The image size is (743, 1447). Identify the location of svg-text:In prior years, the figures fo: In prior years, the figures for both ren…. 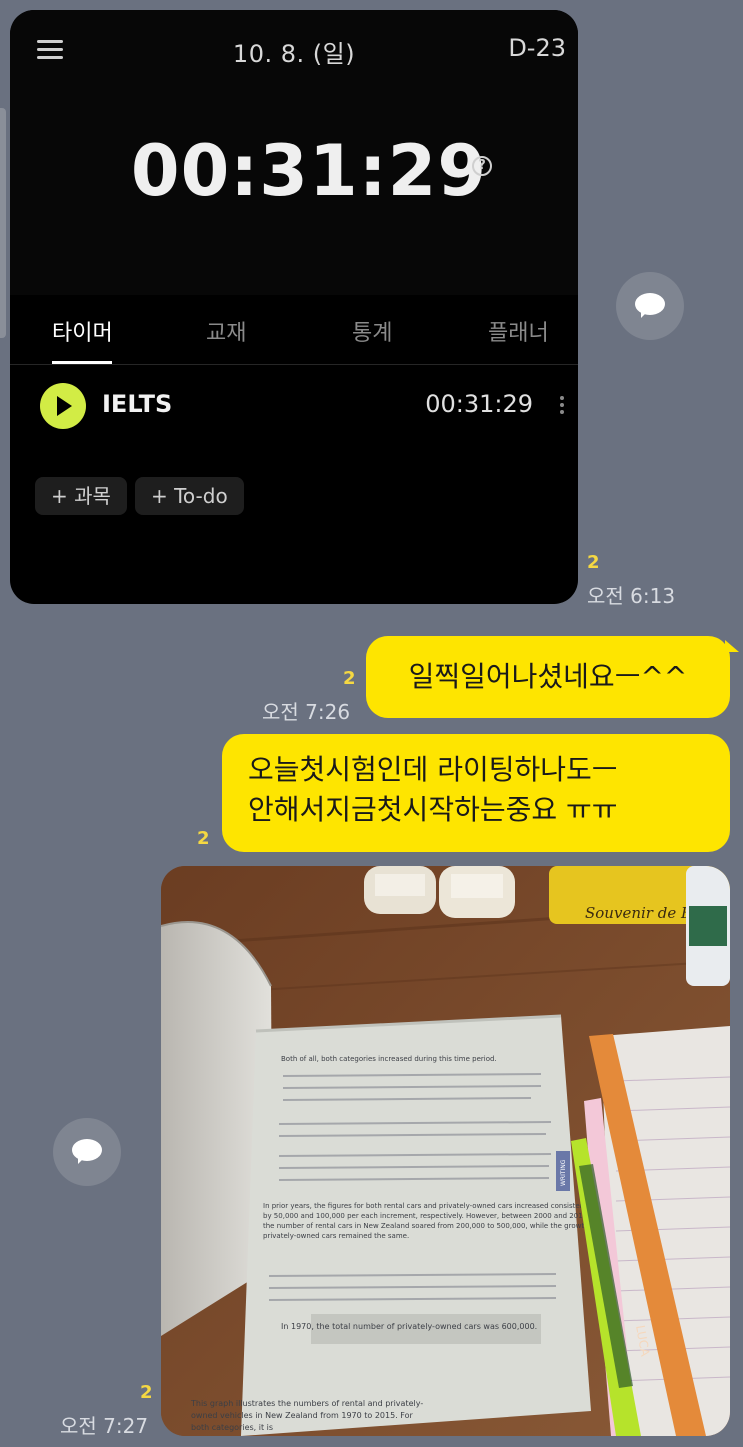
(429, 1206).